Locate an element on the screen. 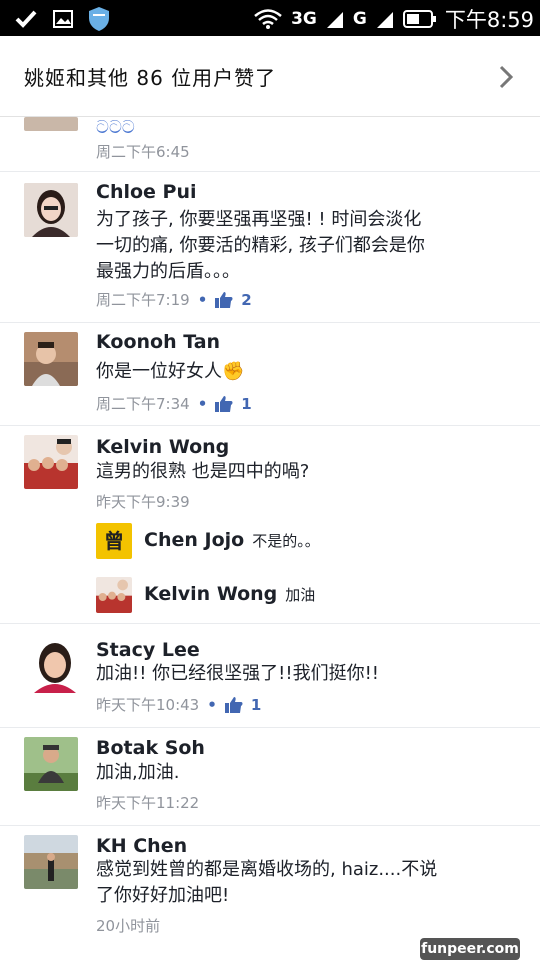  reply-author: Kelvin Wong is located at coordinates (210, 594).